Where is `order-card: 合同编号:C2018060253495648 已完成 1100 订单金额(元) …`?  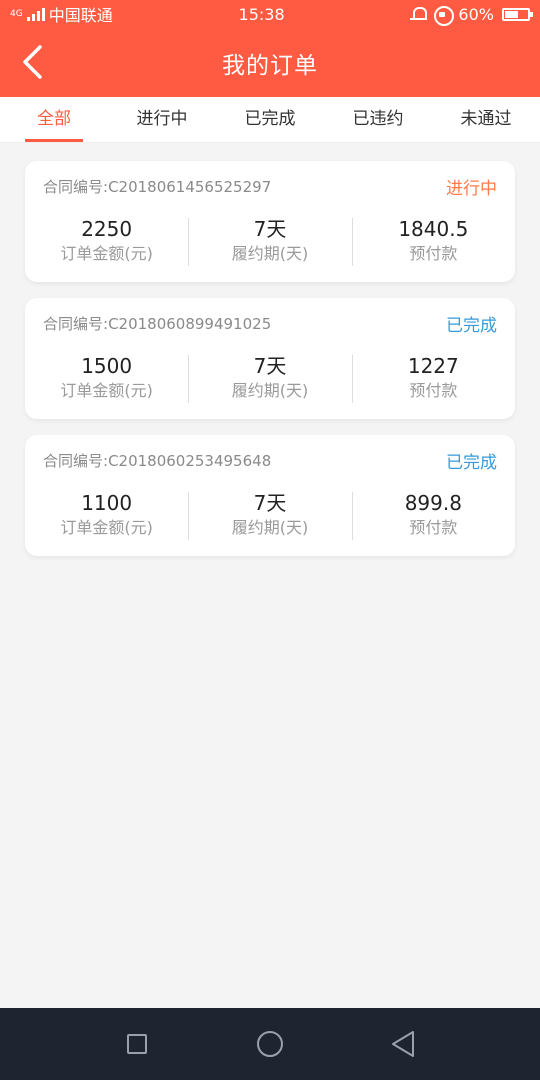 order-card: 合同编号:C2018060253495648 已完成 1100 订单金额(元) … is located at coordinates (270, 495).